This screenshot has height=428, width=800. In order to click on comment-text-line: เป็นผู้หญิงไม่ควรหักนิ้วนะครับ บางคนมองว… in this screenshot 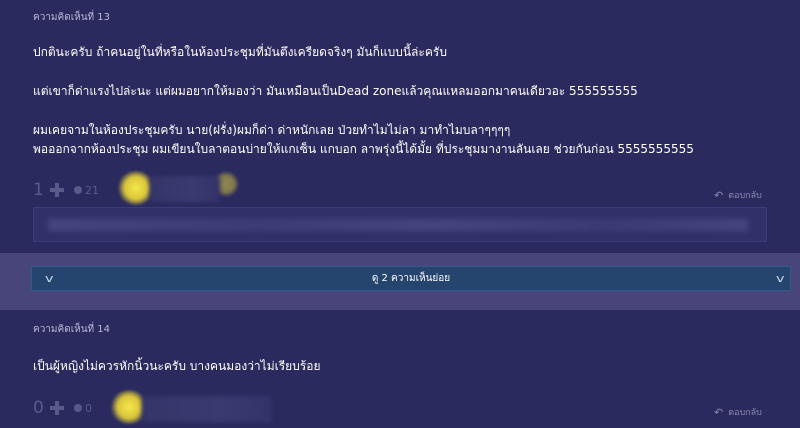, I will do `click(177, 366)`.